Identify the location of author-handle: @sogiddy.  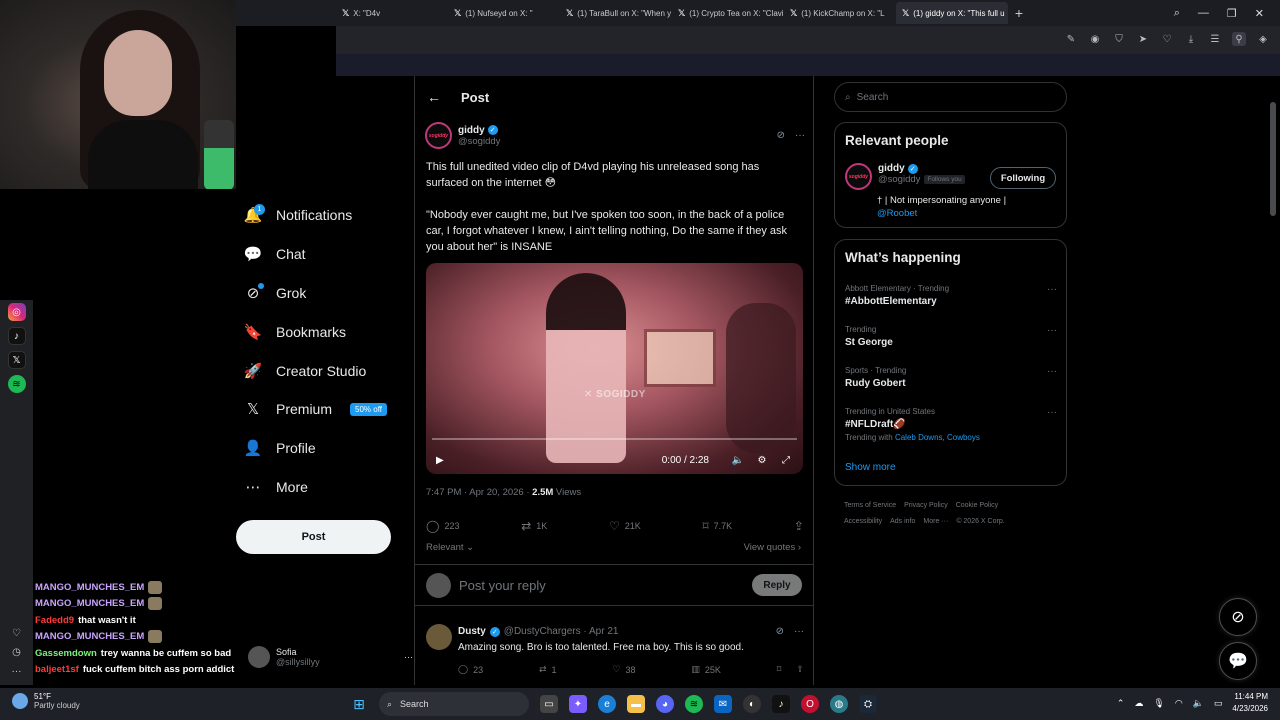
(479, 141).